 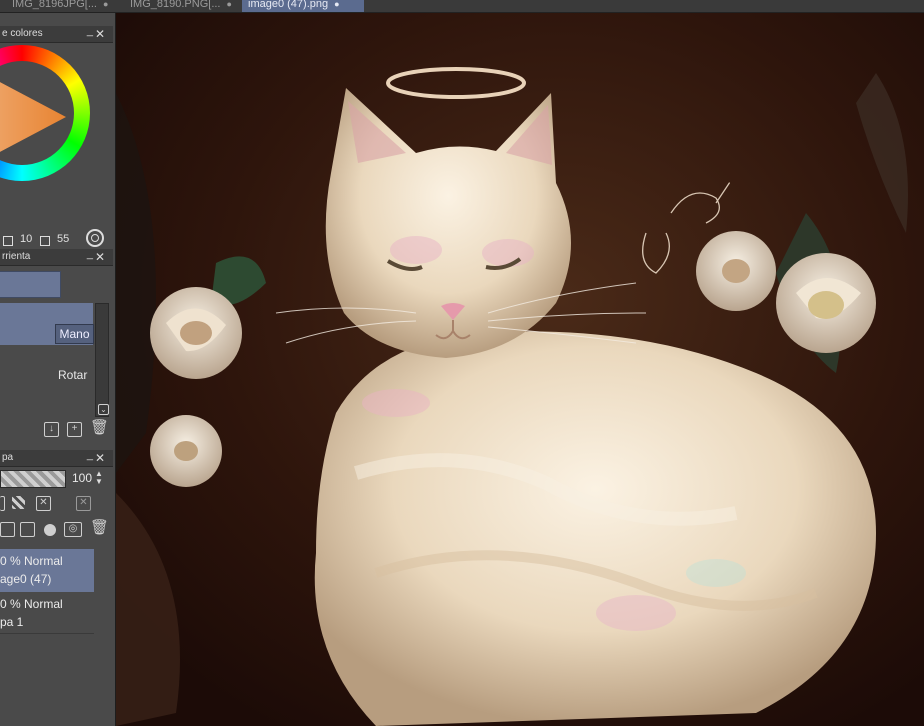 What do you see at coordinates (51, 429) in the screenshot?
I see `download-icon: ↓` at bounding box center [51, 429].